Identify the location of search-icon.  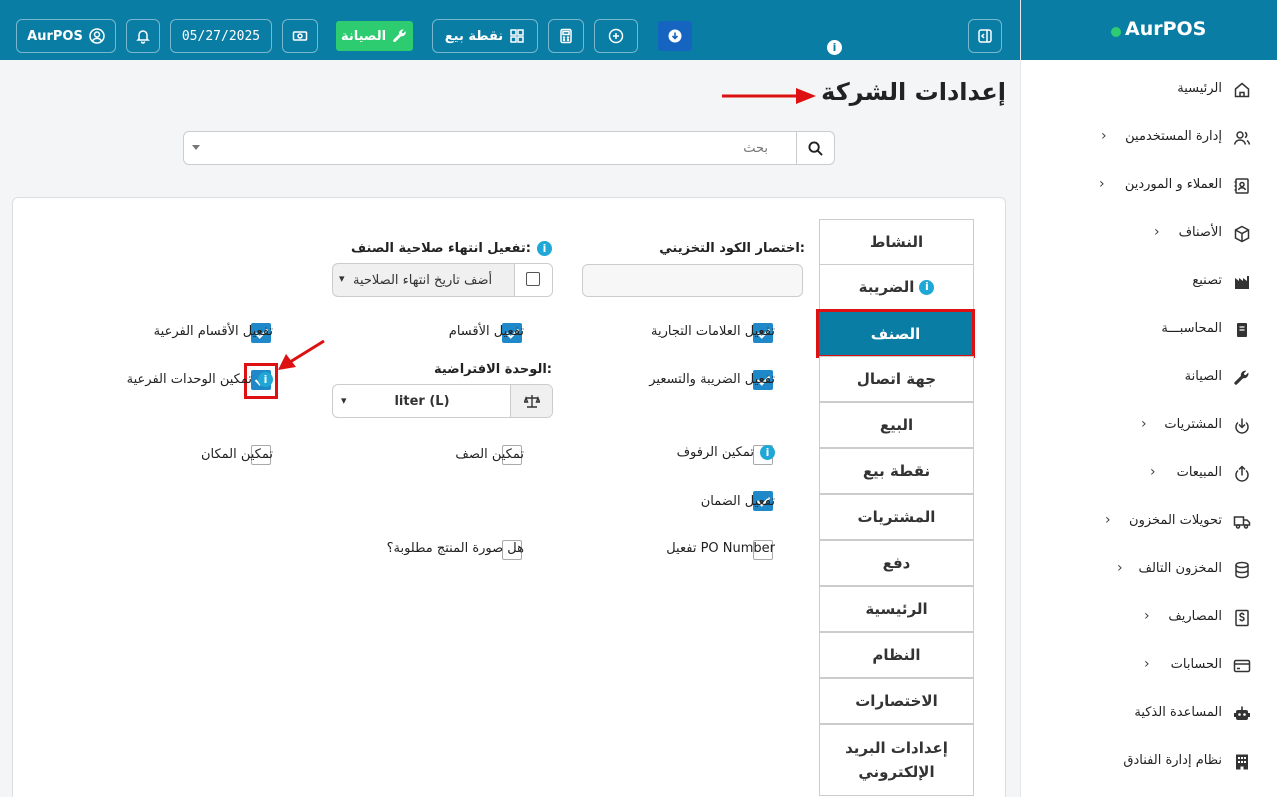
(815, 148).